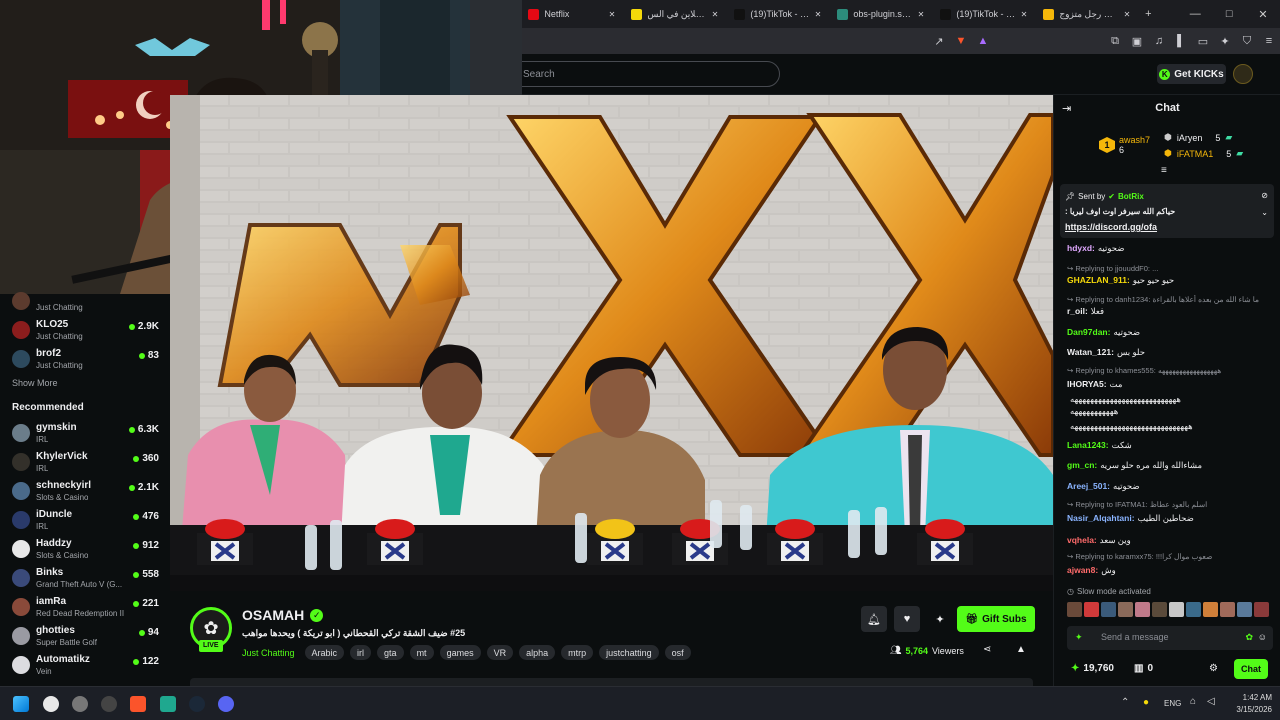  I want to click on close-window-icon: ✕, so click(1263, 14).